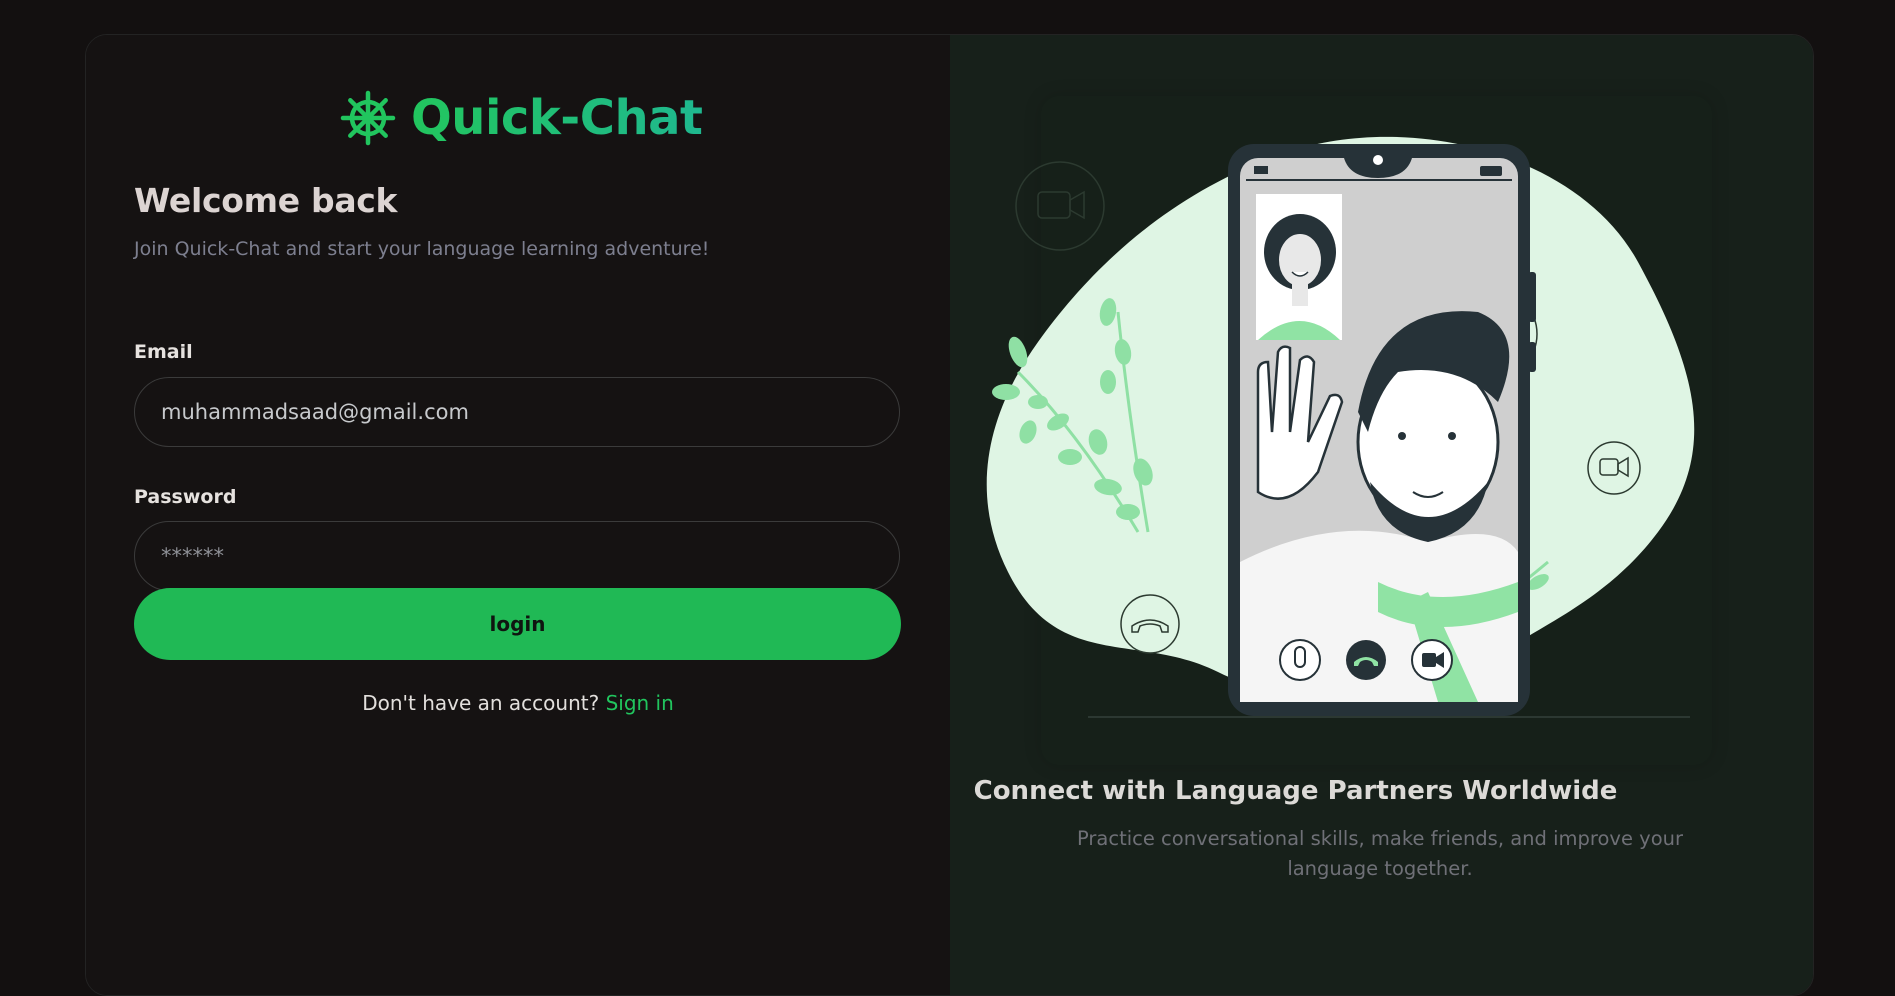  Describe the element at coordinates (185, 497) in the screenshot. I see `password-label: Password` at that location.